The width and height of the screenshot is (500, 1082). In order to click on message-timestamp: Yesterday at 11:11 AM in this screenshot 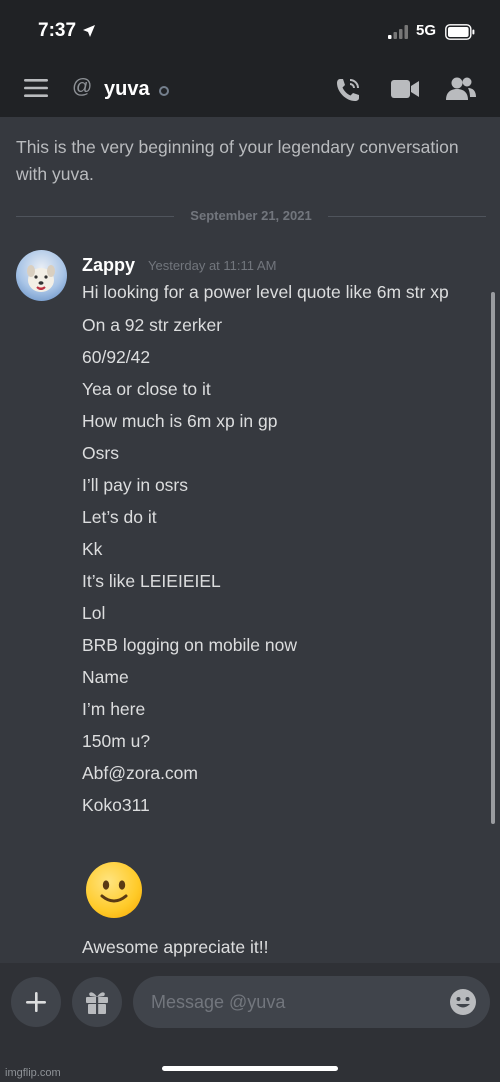, I will do `click(212, 265)`.